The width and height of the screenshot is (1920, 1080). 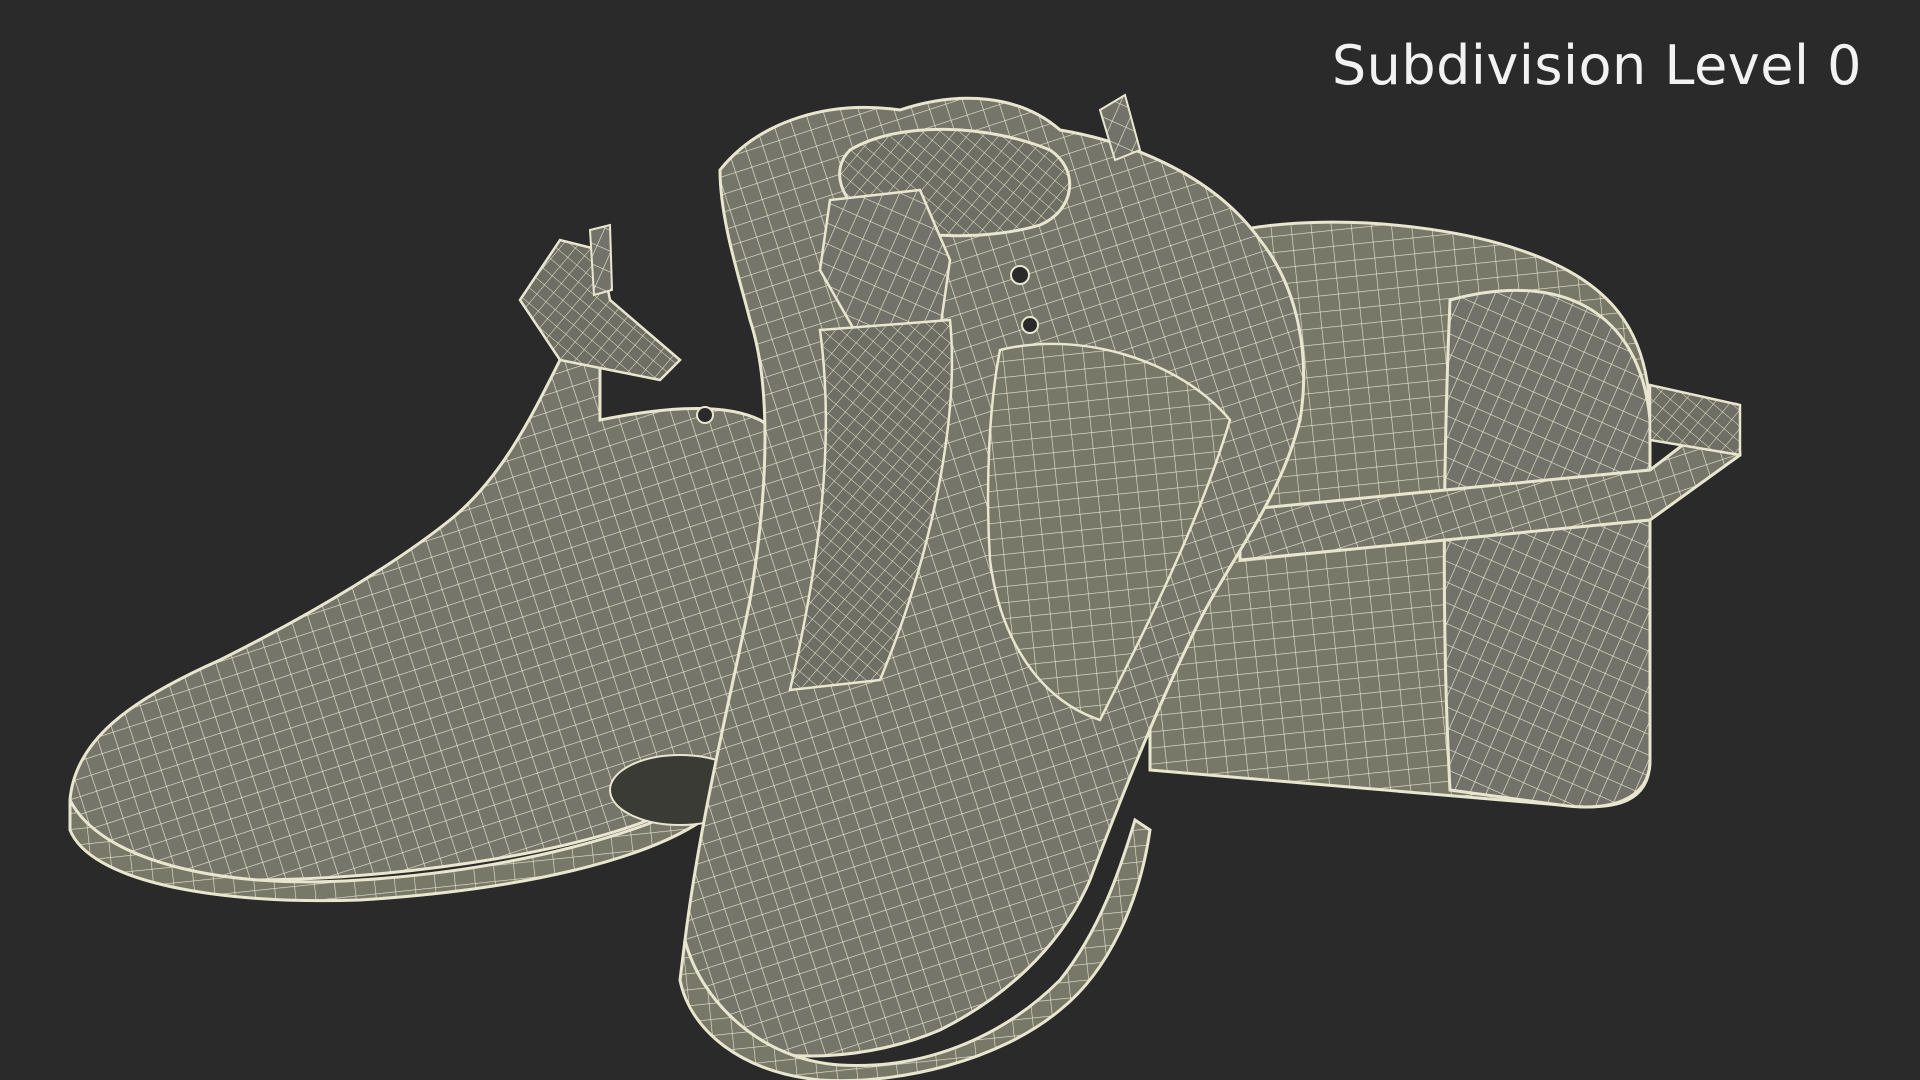 I want to click on shoe-left-eyelet, so click(x=705, y=415).